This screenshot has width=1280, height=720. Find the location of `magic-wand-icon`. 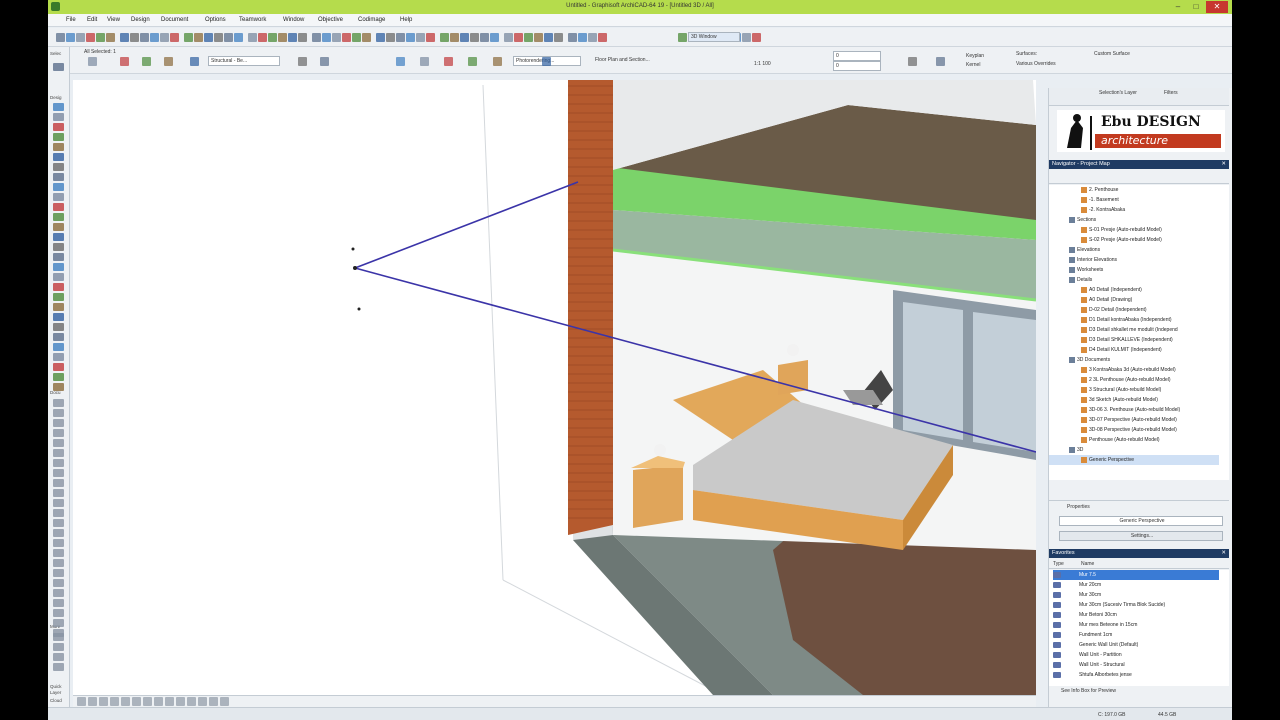

magic-wand-icon is located at coordinates (366, 37).